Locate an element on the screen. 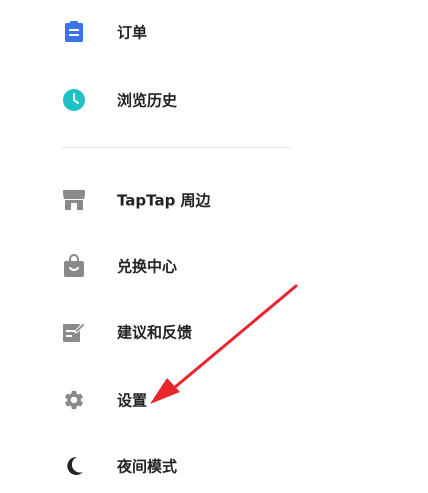  menu-item-night-mode: 夜间模式 is located at coordinates (150, 466).